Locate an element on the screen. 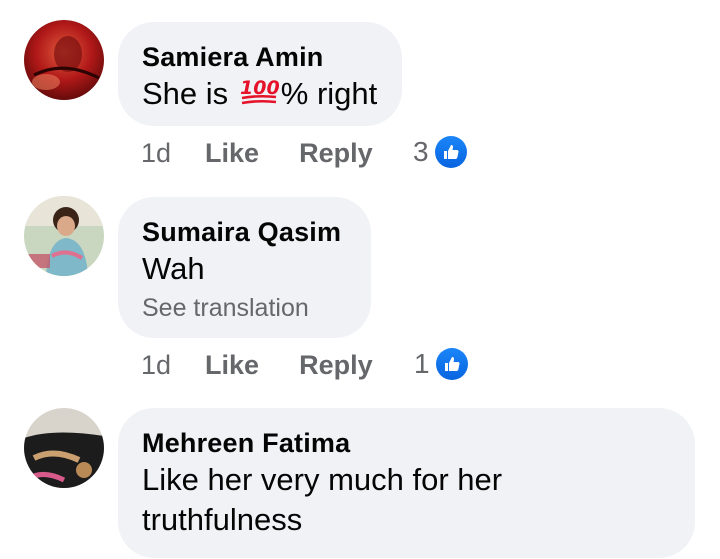 The height and width of the screenshot is (559, 720). avatar-mehreen-fatima is located at coordinates (64, 448).